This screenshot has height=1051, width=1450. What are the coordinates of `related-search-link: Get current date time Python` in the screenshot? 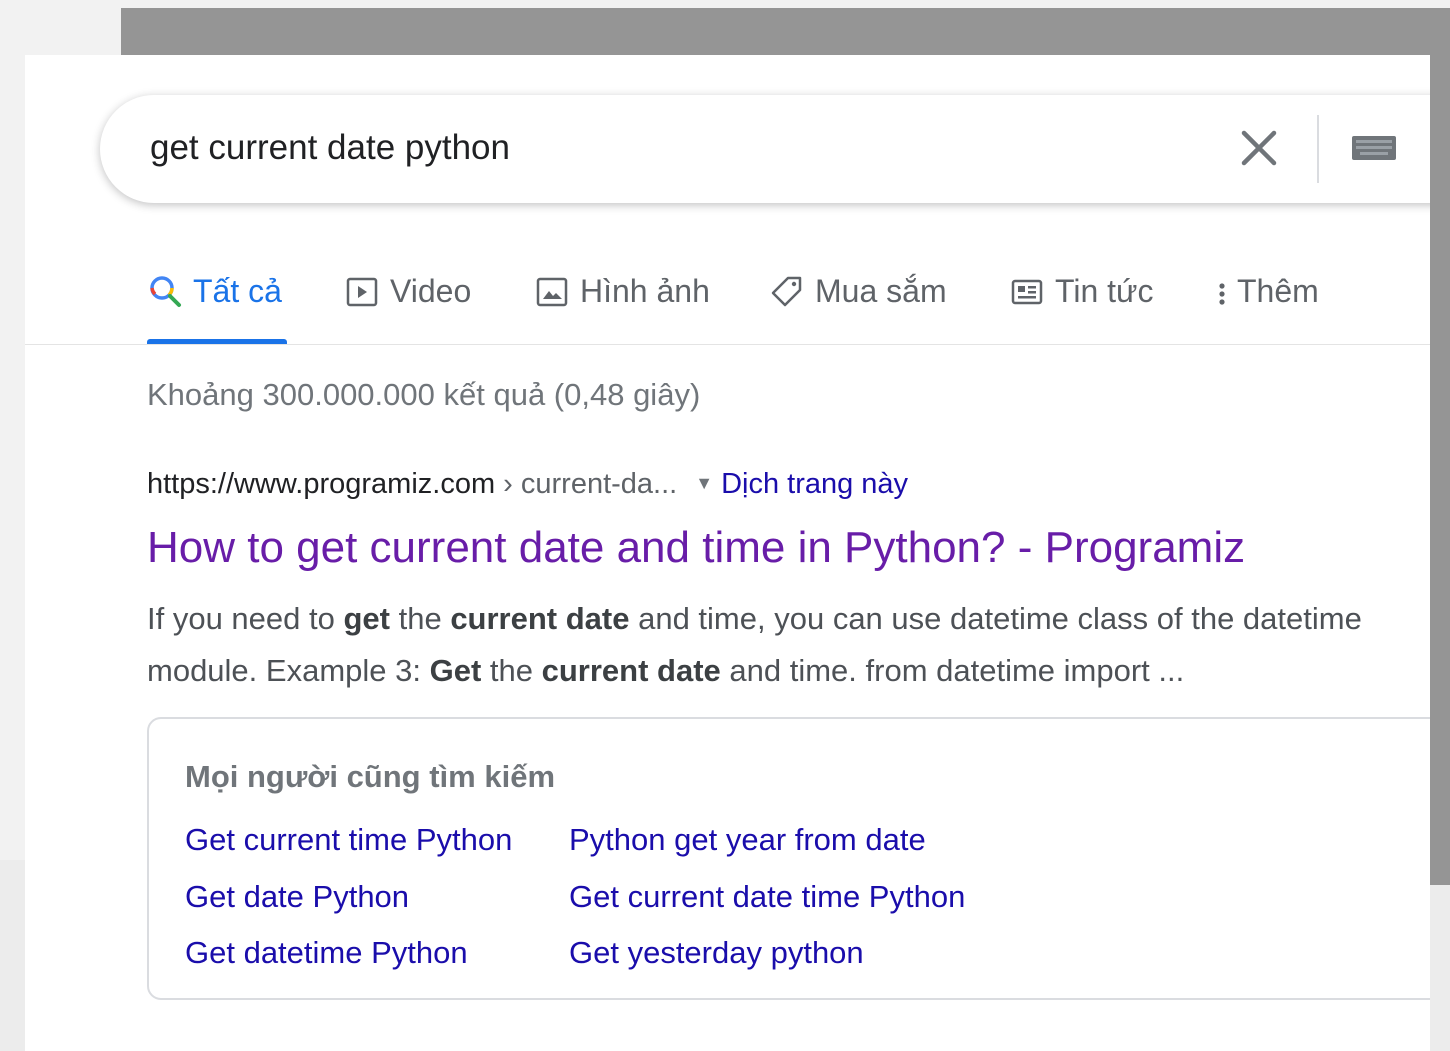 It's located at (767, 897).